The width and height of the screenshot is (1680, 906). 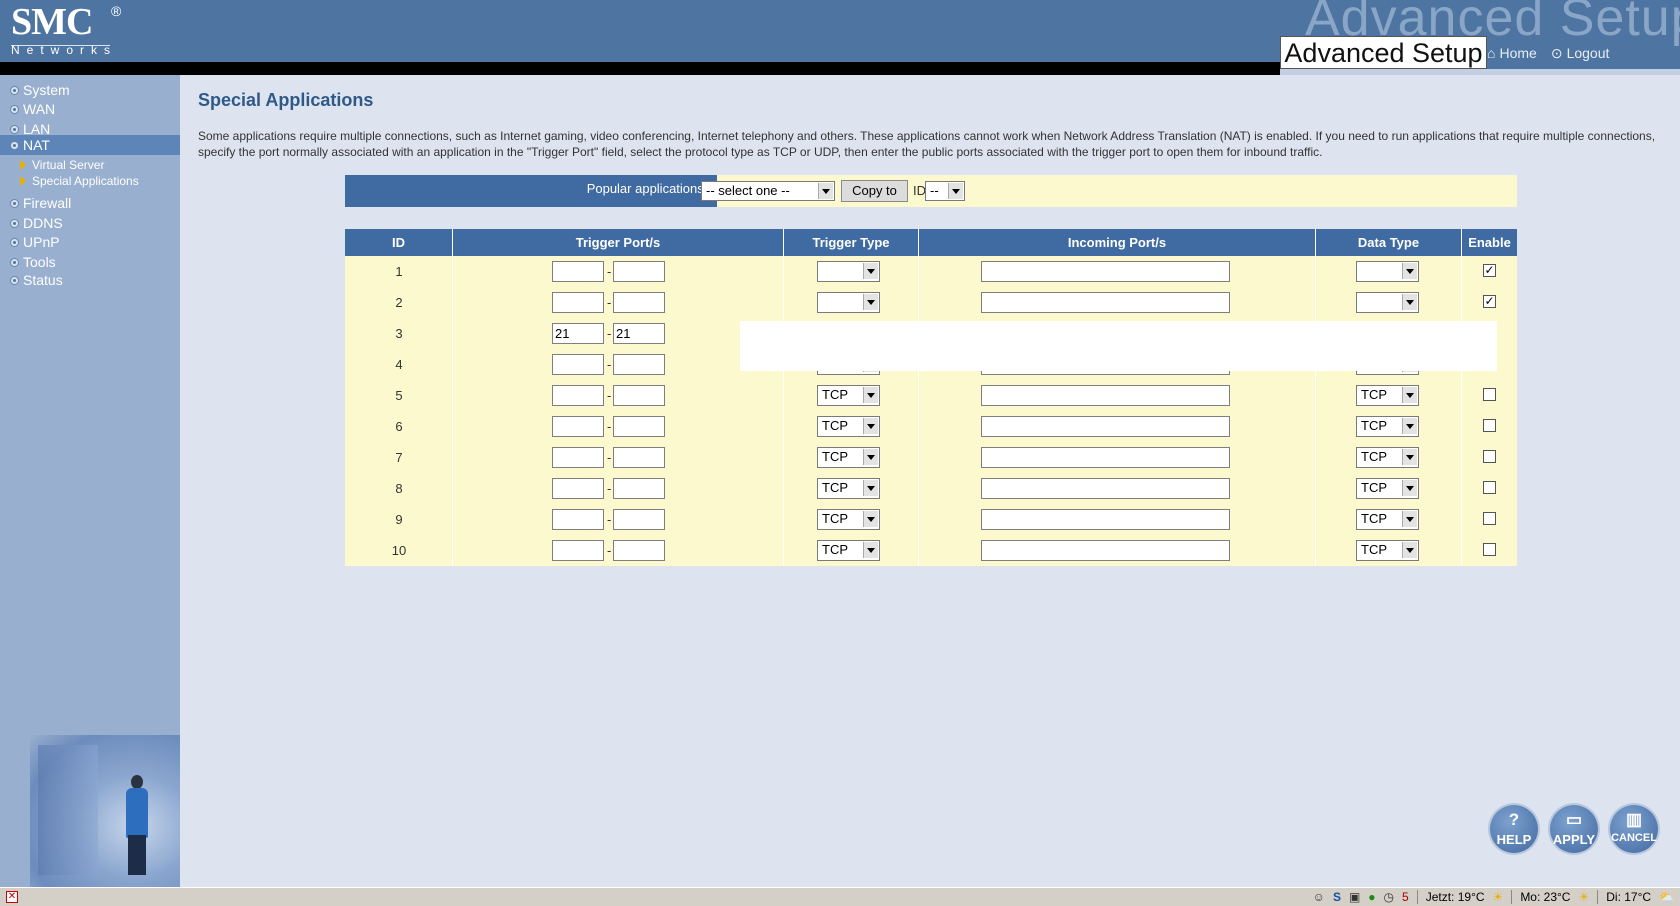 What do you see at coordinates (1514, 829) in the screenshot?
I see `help-button: ? HELP` at bounding box center [1514, 829].